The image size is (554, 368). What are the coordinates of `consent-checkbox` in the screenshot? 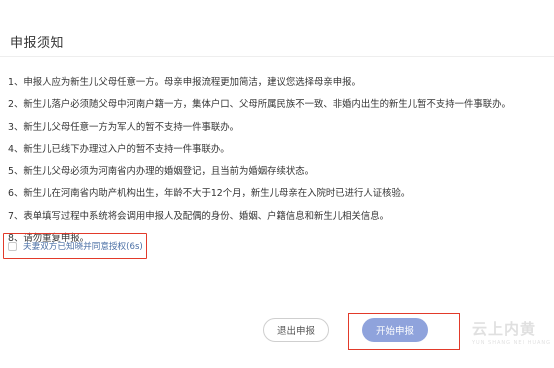 It's located at (12, 246).